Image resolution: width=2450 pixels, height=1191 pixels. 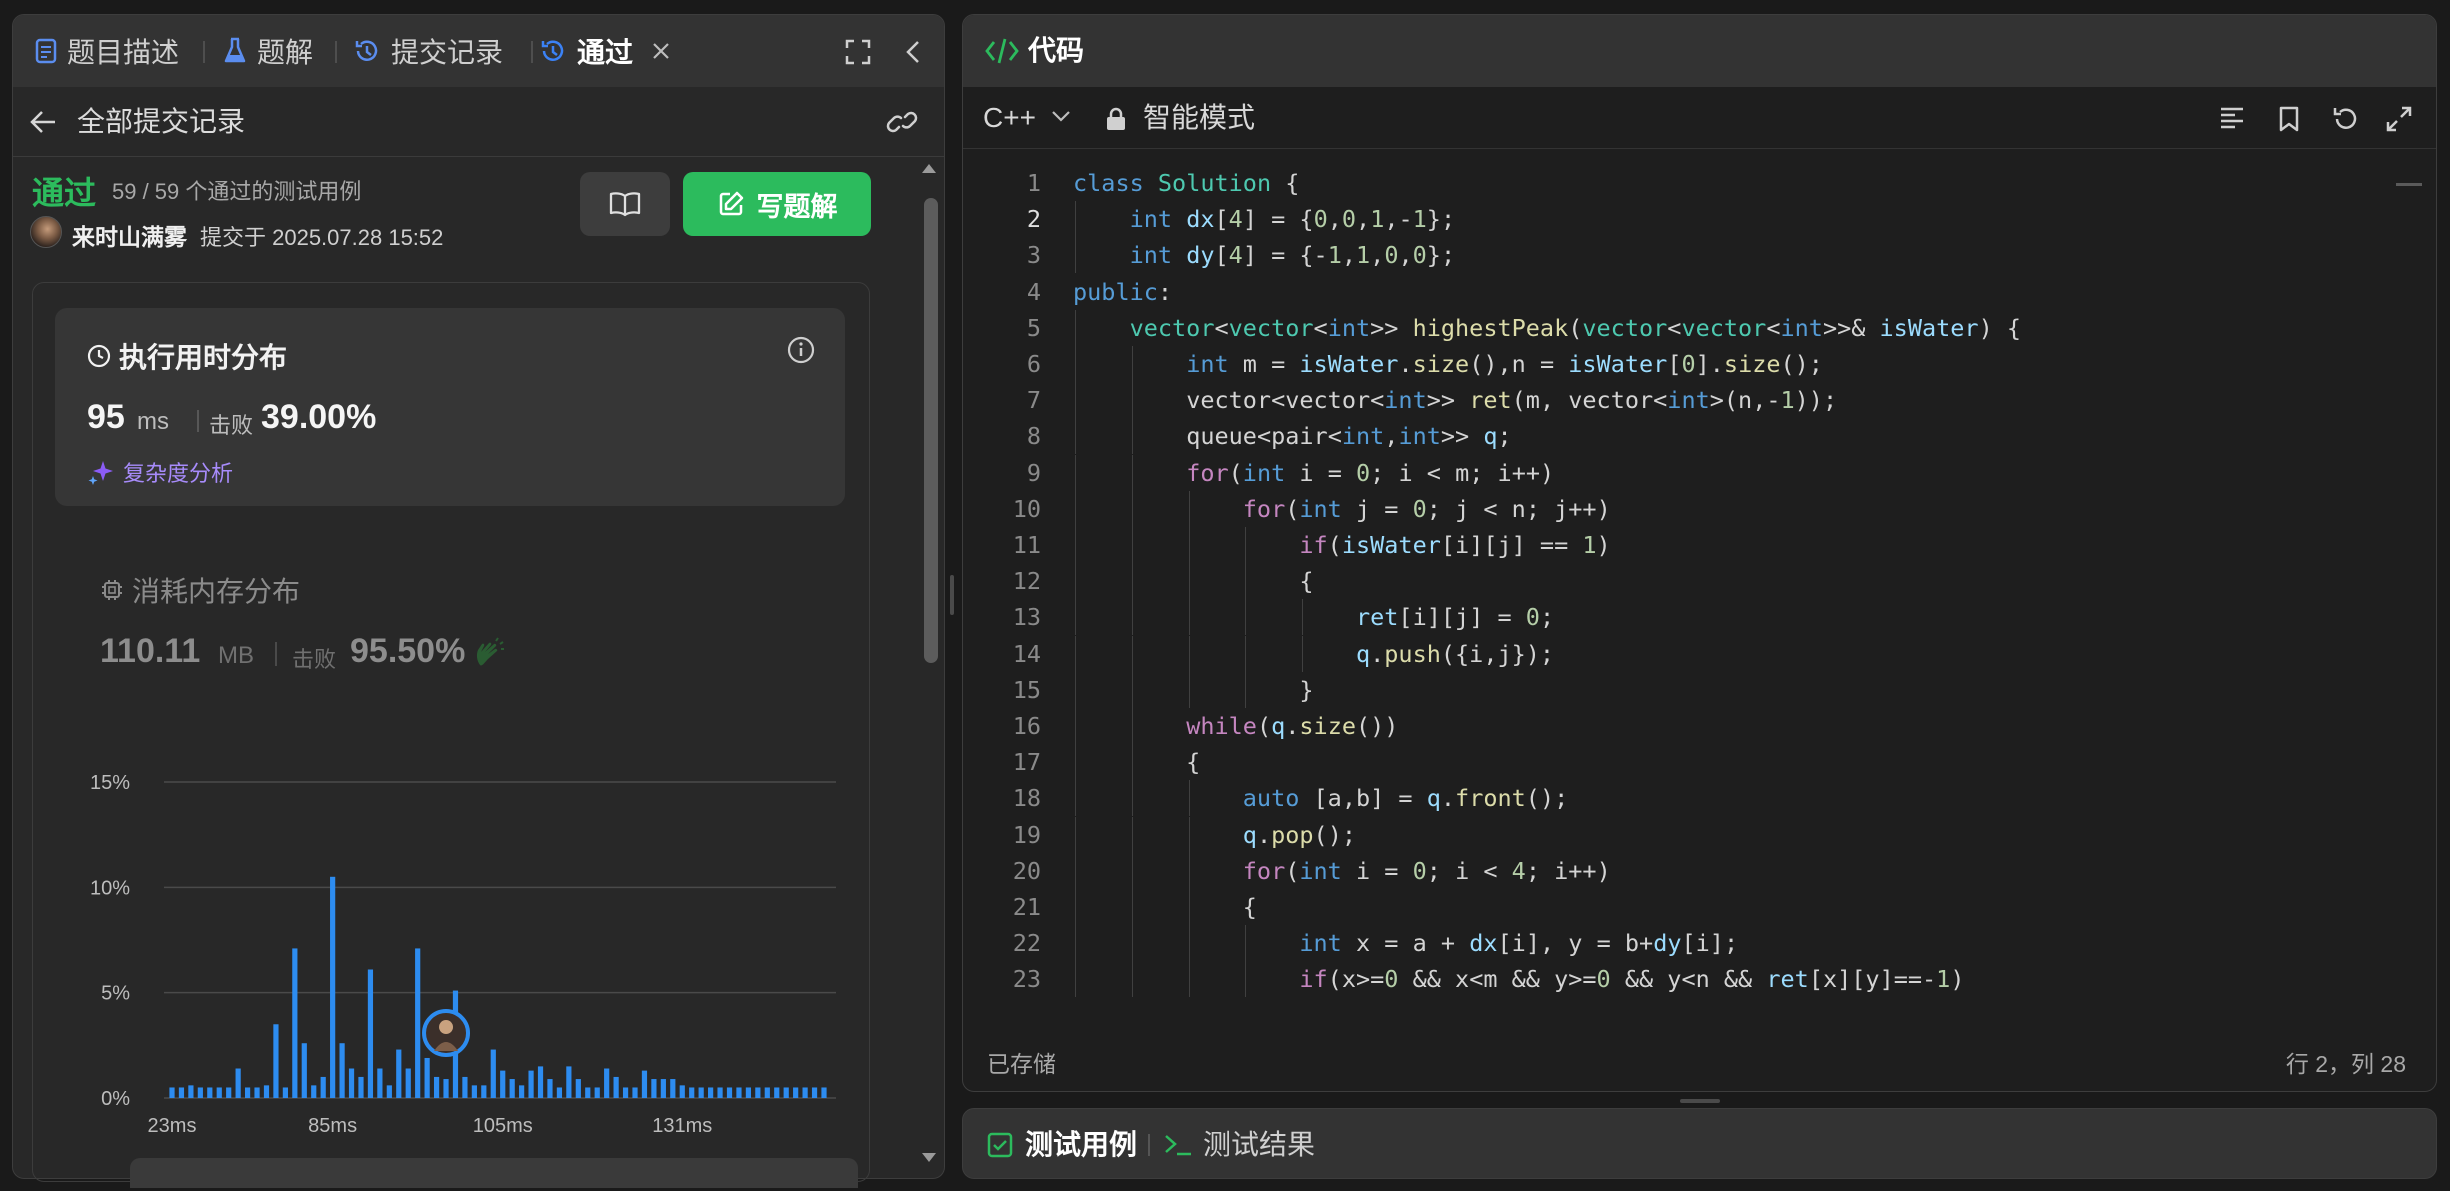 What do you see at coordinates (1699, 436) in the screenshot?
I see `code-line: 8 queue<pair<int,int>> q;` at bounding box center [1699, 436].